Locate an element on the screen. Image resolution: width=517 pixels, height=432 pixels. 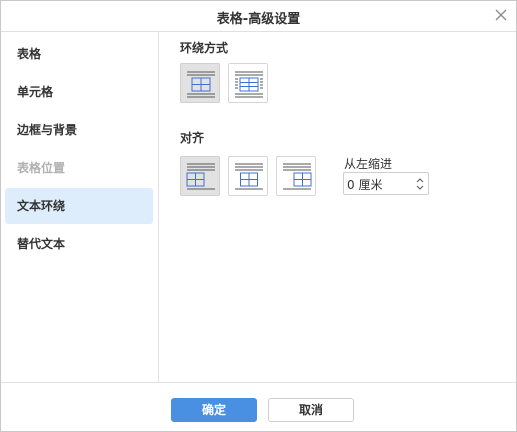
align-right-icon is located at coordinates (297, 176).